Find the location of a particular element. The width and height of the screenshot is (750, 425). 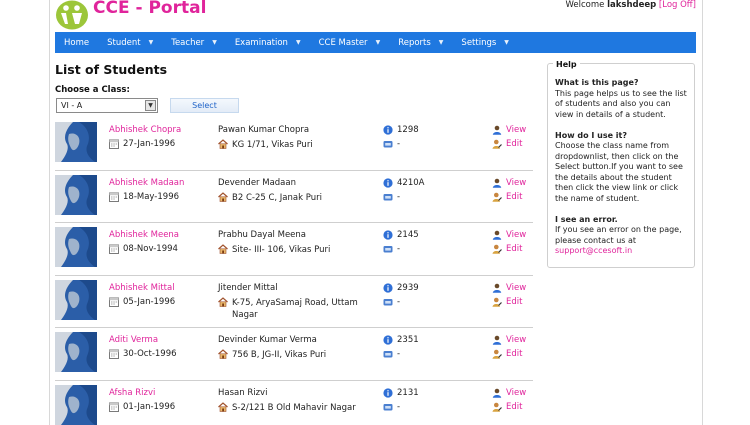

nav-item-cce-master: CCE Master ▼ is located at coordinates (350, 42).